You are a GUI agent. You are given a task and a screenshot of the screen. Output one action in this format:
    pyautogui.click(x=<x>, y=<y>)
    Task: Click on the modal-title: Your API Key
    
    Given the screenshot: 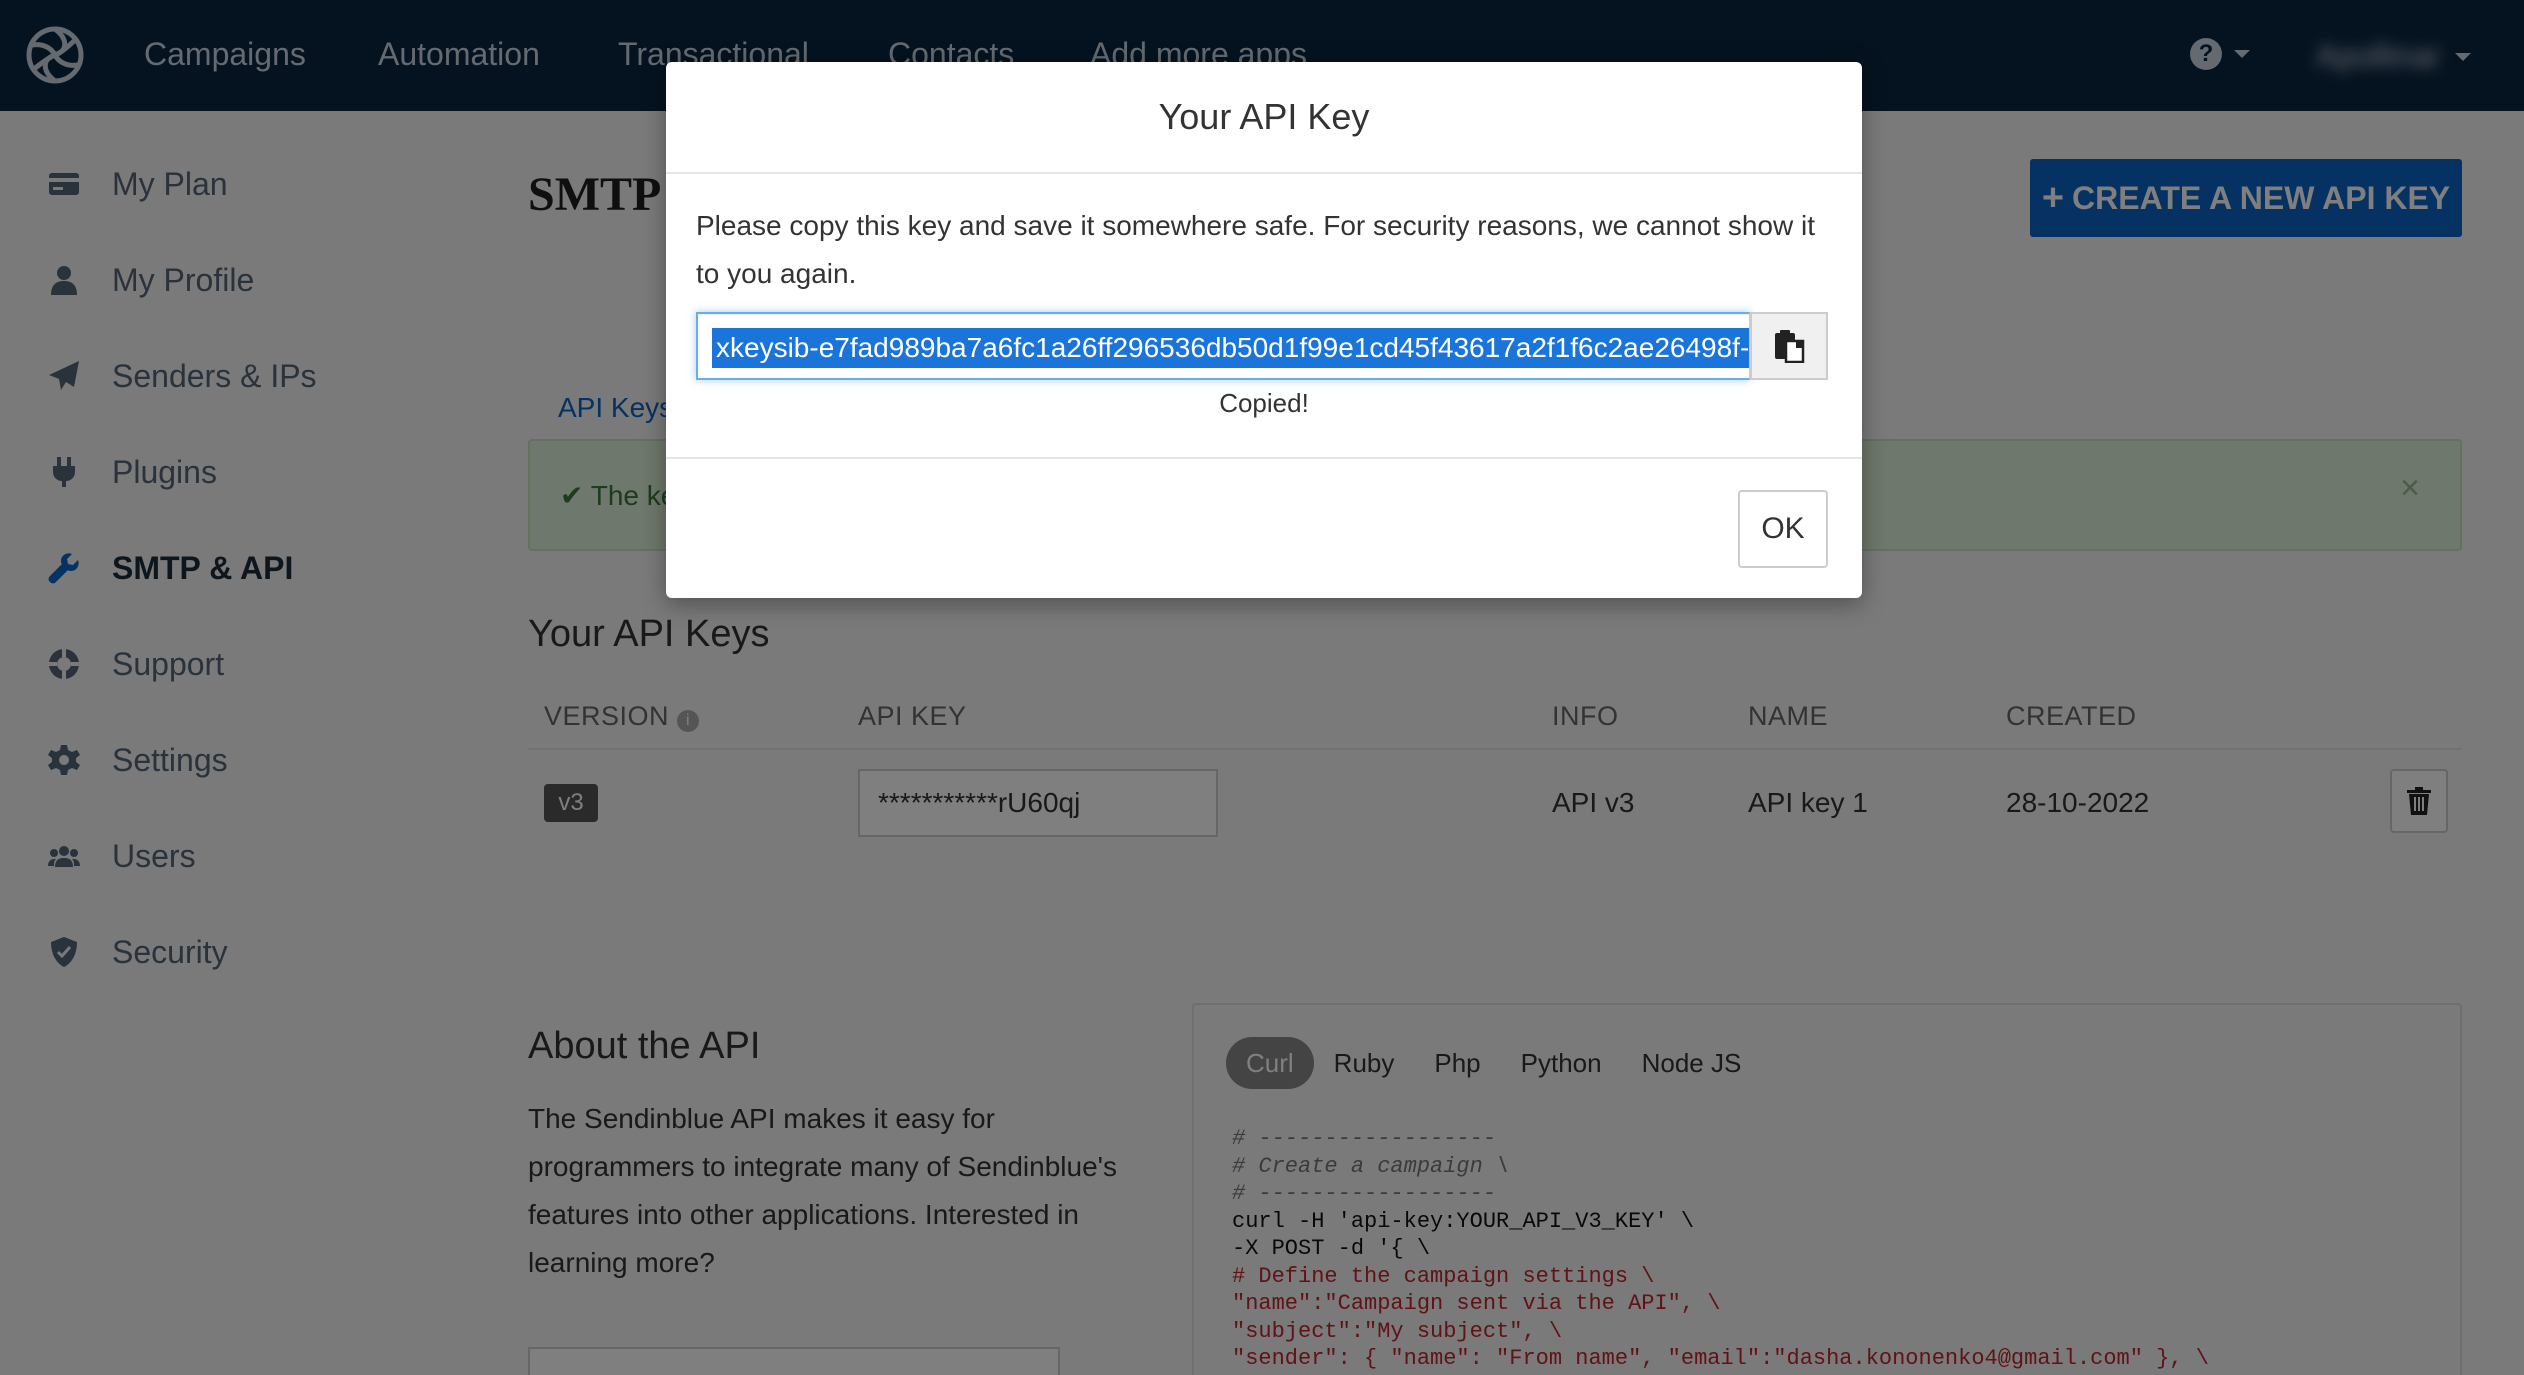 What is the action you would take?
    pyautogui.click(x=1264, y=116)
    